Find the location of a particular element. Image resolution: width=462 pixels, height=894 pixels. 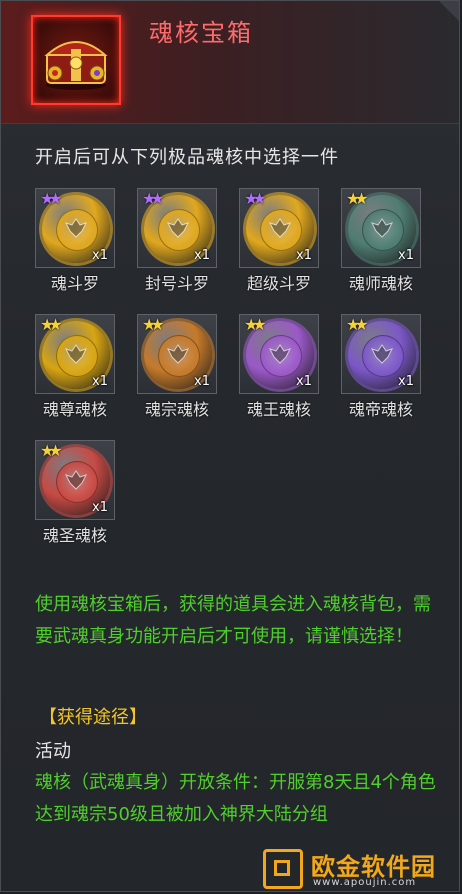

soul-core-item: ★★ x1 魂宗魂核 is located at coordinates (177, 367).